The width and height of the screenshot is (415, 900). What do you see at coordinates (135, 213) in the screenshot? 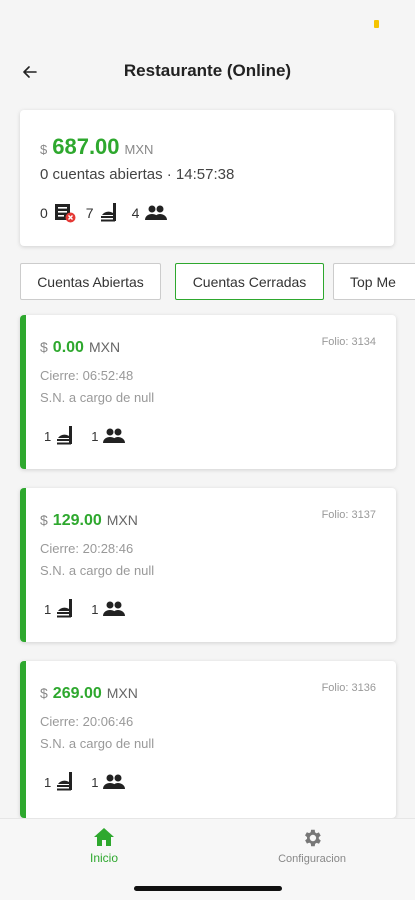
I see `people-count: 4` at bounding box center [135, 213].